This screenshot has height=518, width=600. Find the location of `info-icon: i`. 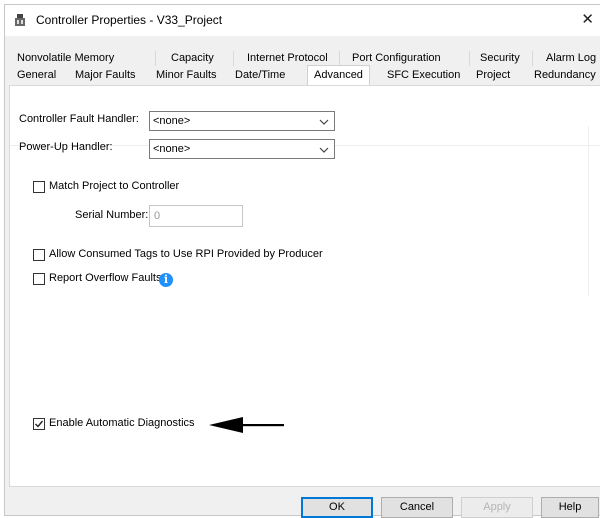

info-icon: i is located at coordinates (166, 280).